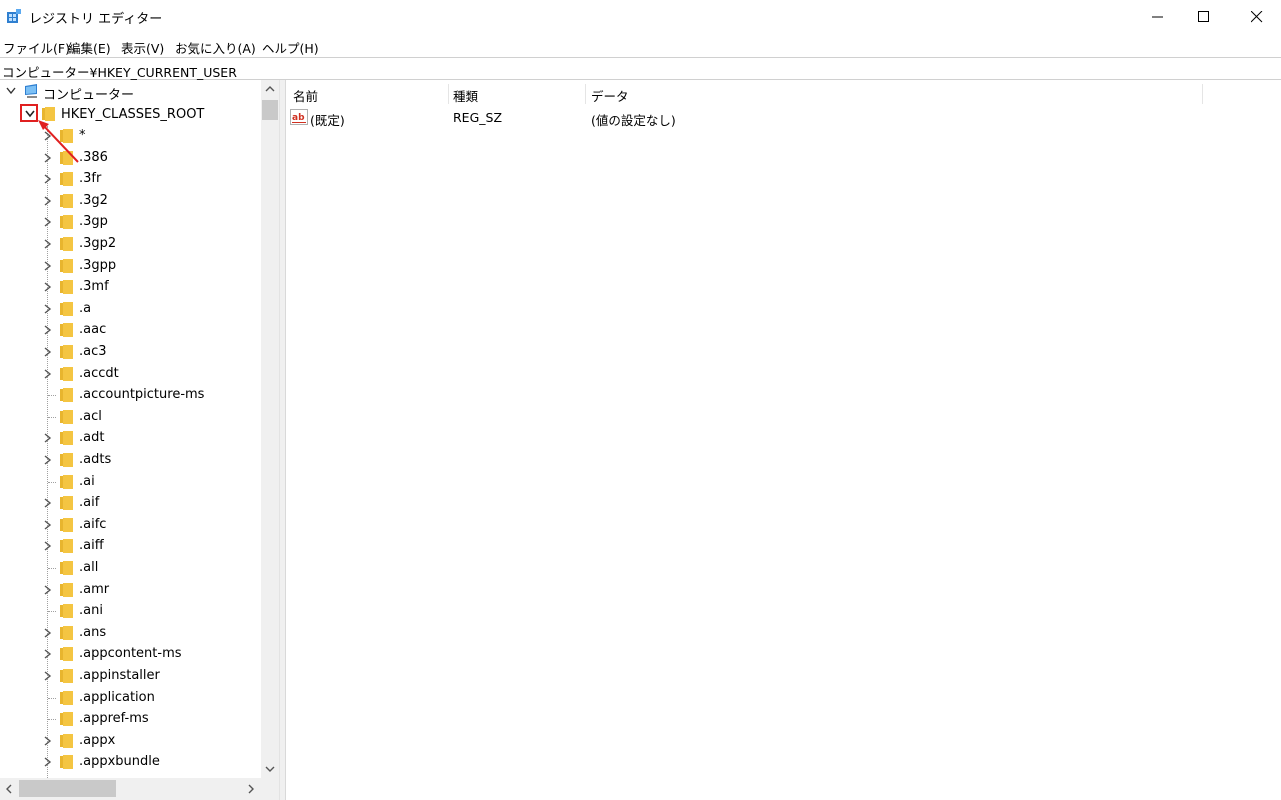 The image size is (1281, 800). What do you see at coordinates (781, 119) in the screenshot?
I see `value-row: ab (既定) REG_SZ (値の設定なし)` at bounding box center [781, 119].